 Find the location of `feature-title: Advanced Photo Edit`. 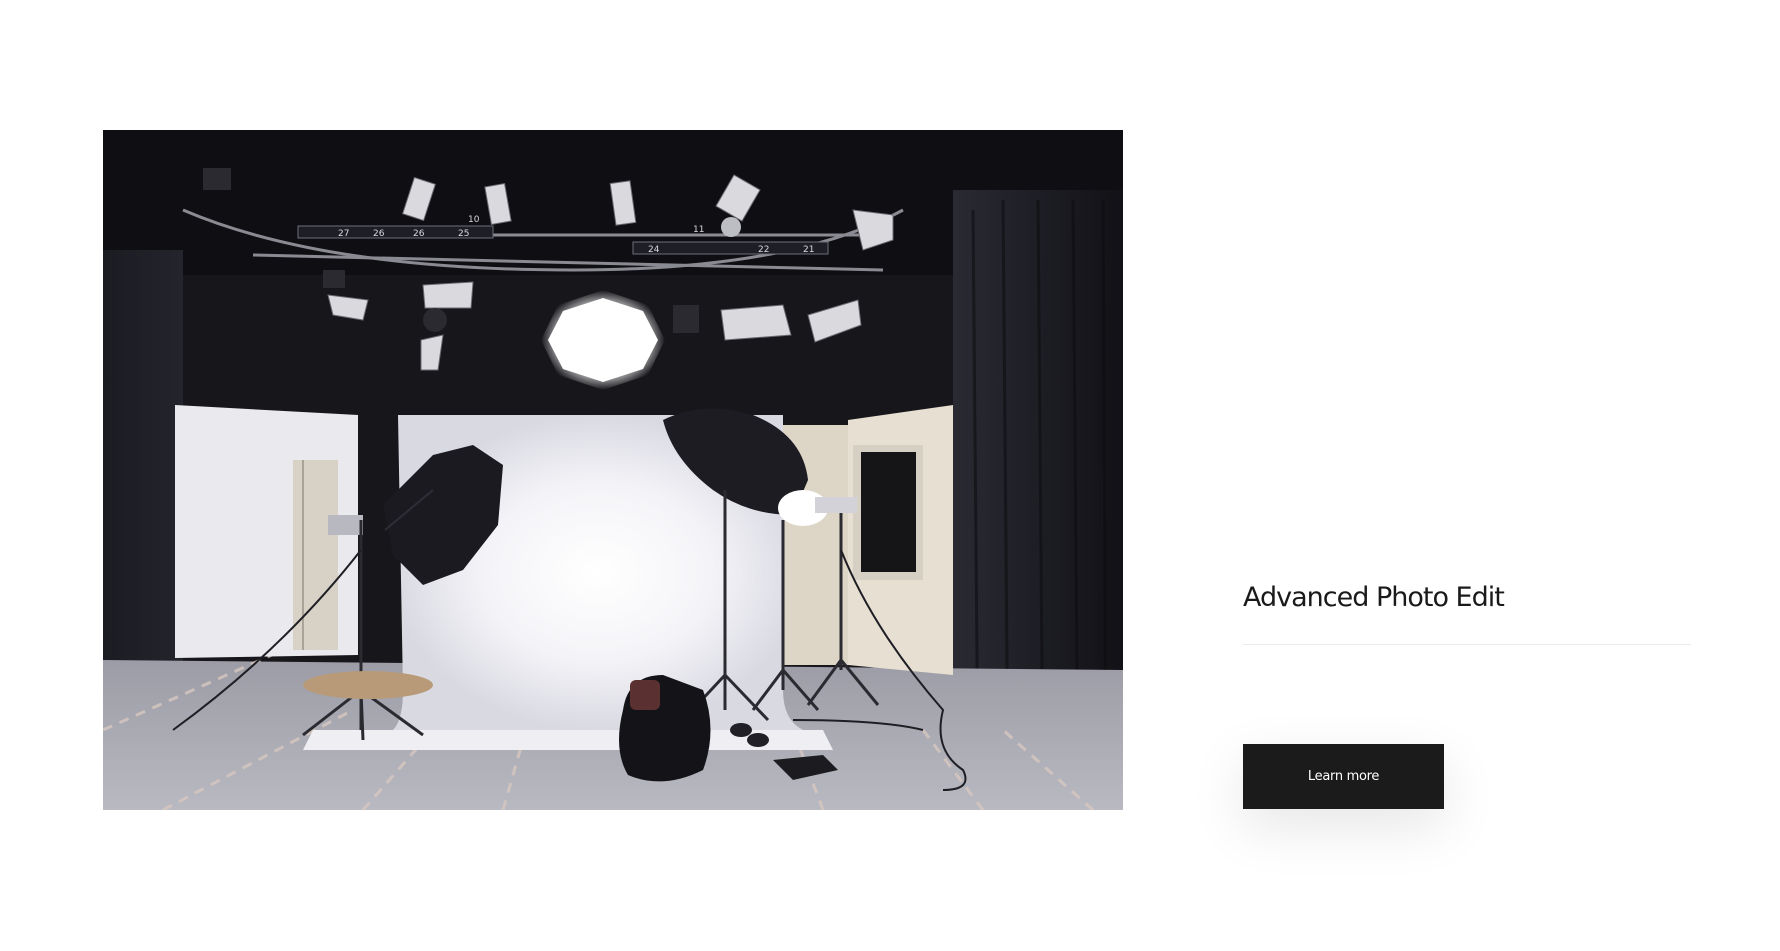

feature-title: Advanced Photo Edit is located at coordinates (1374, 597).